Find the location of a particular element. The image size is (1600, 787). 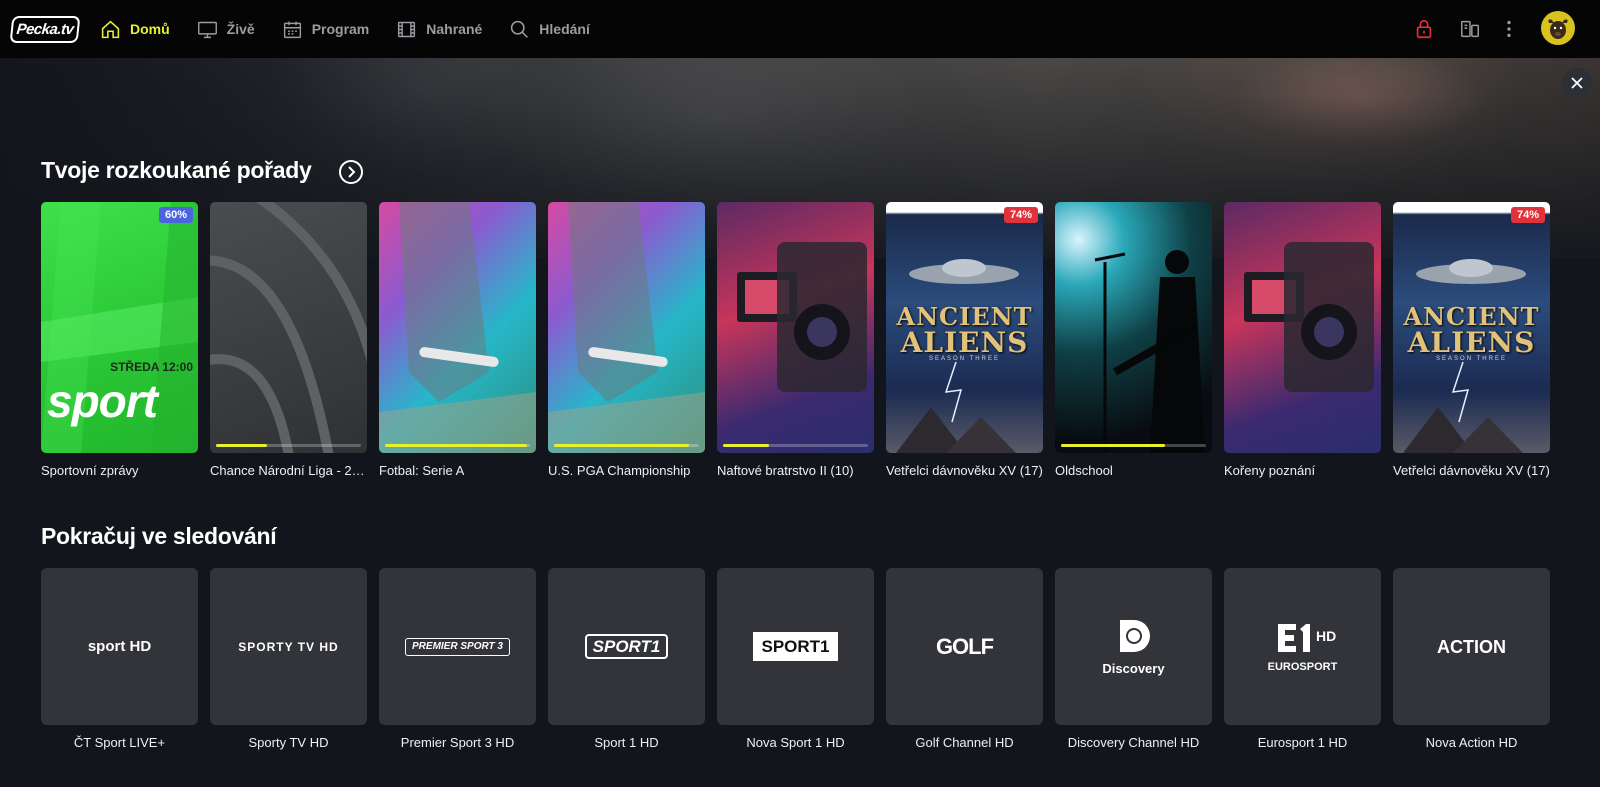

show-card: Kořeny poznání is located at coordinates (1302, 340).